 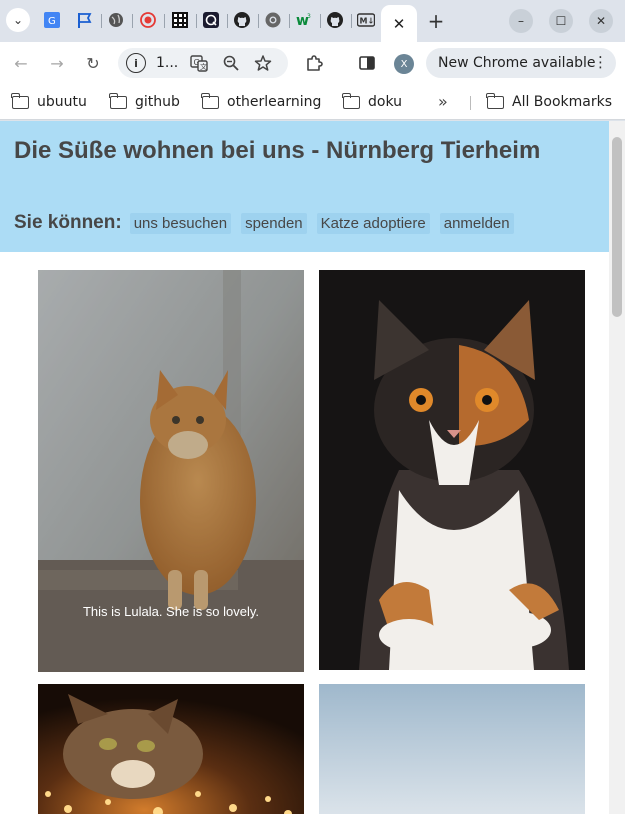 What do you see at coordinates (148, 20) in the screenshot?
I see `record-icon` at bounding box center [148, 20].